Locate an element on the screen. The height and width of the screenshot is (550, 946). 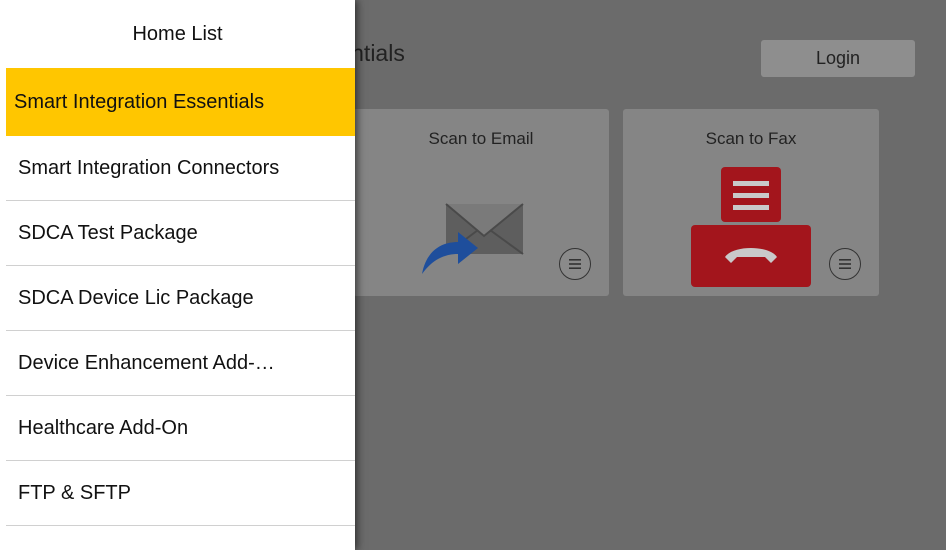
drawer-title: Home List is located at coordinates (177, 33).